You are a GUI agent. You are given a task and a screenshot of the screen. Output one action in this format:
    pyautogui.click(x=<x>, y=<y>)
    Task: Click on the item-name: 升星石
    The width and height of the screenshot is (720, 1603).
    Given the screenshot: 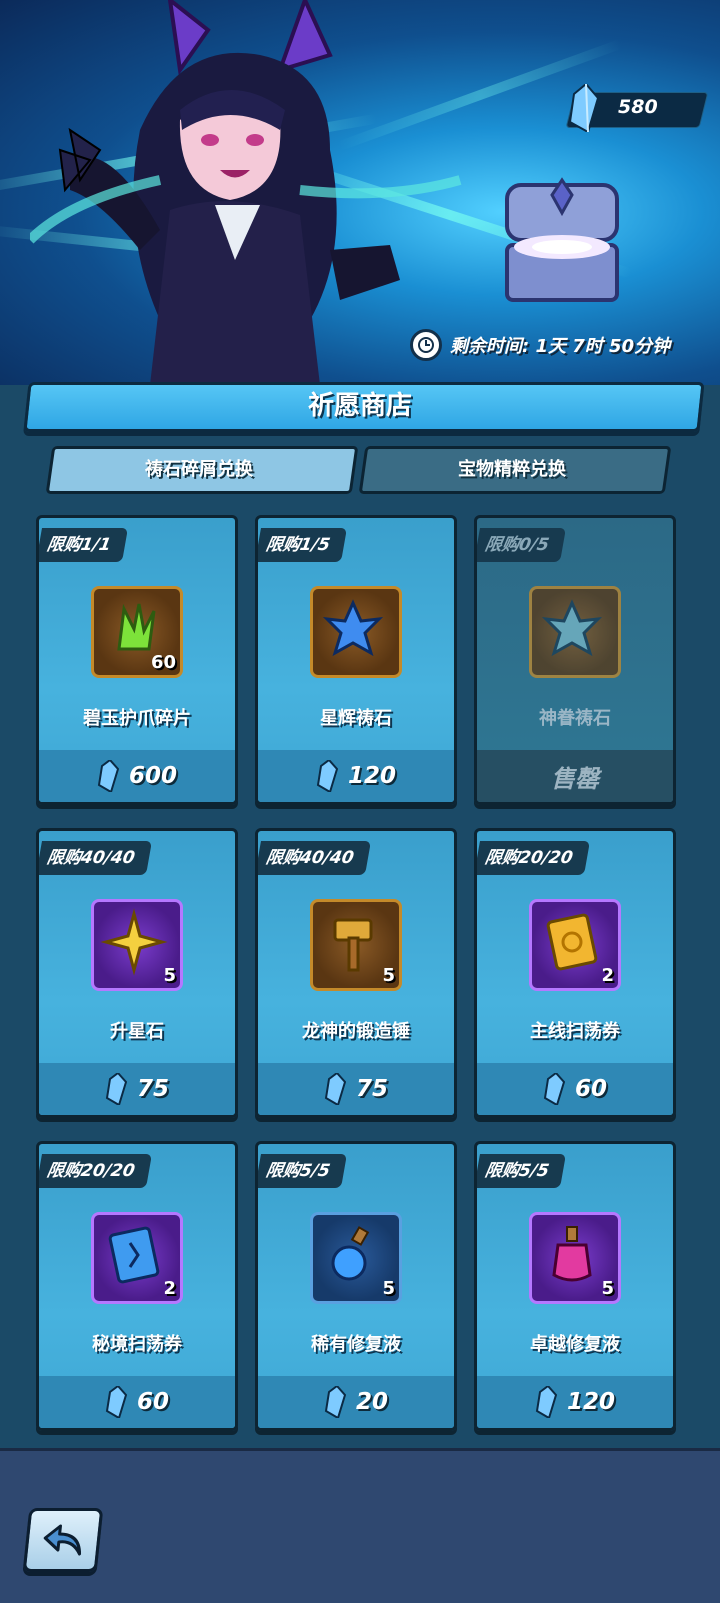 What is the action you would take?
    pyautogui.click(x=137, y=1031)
    